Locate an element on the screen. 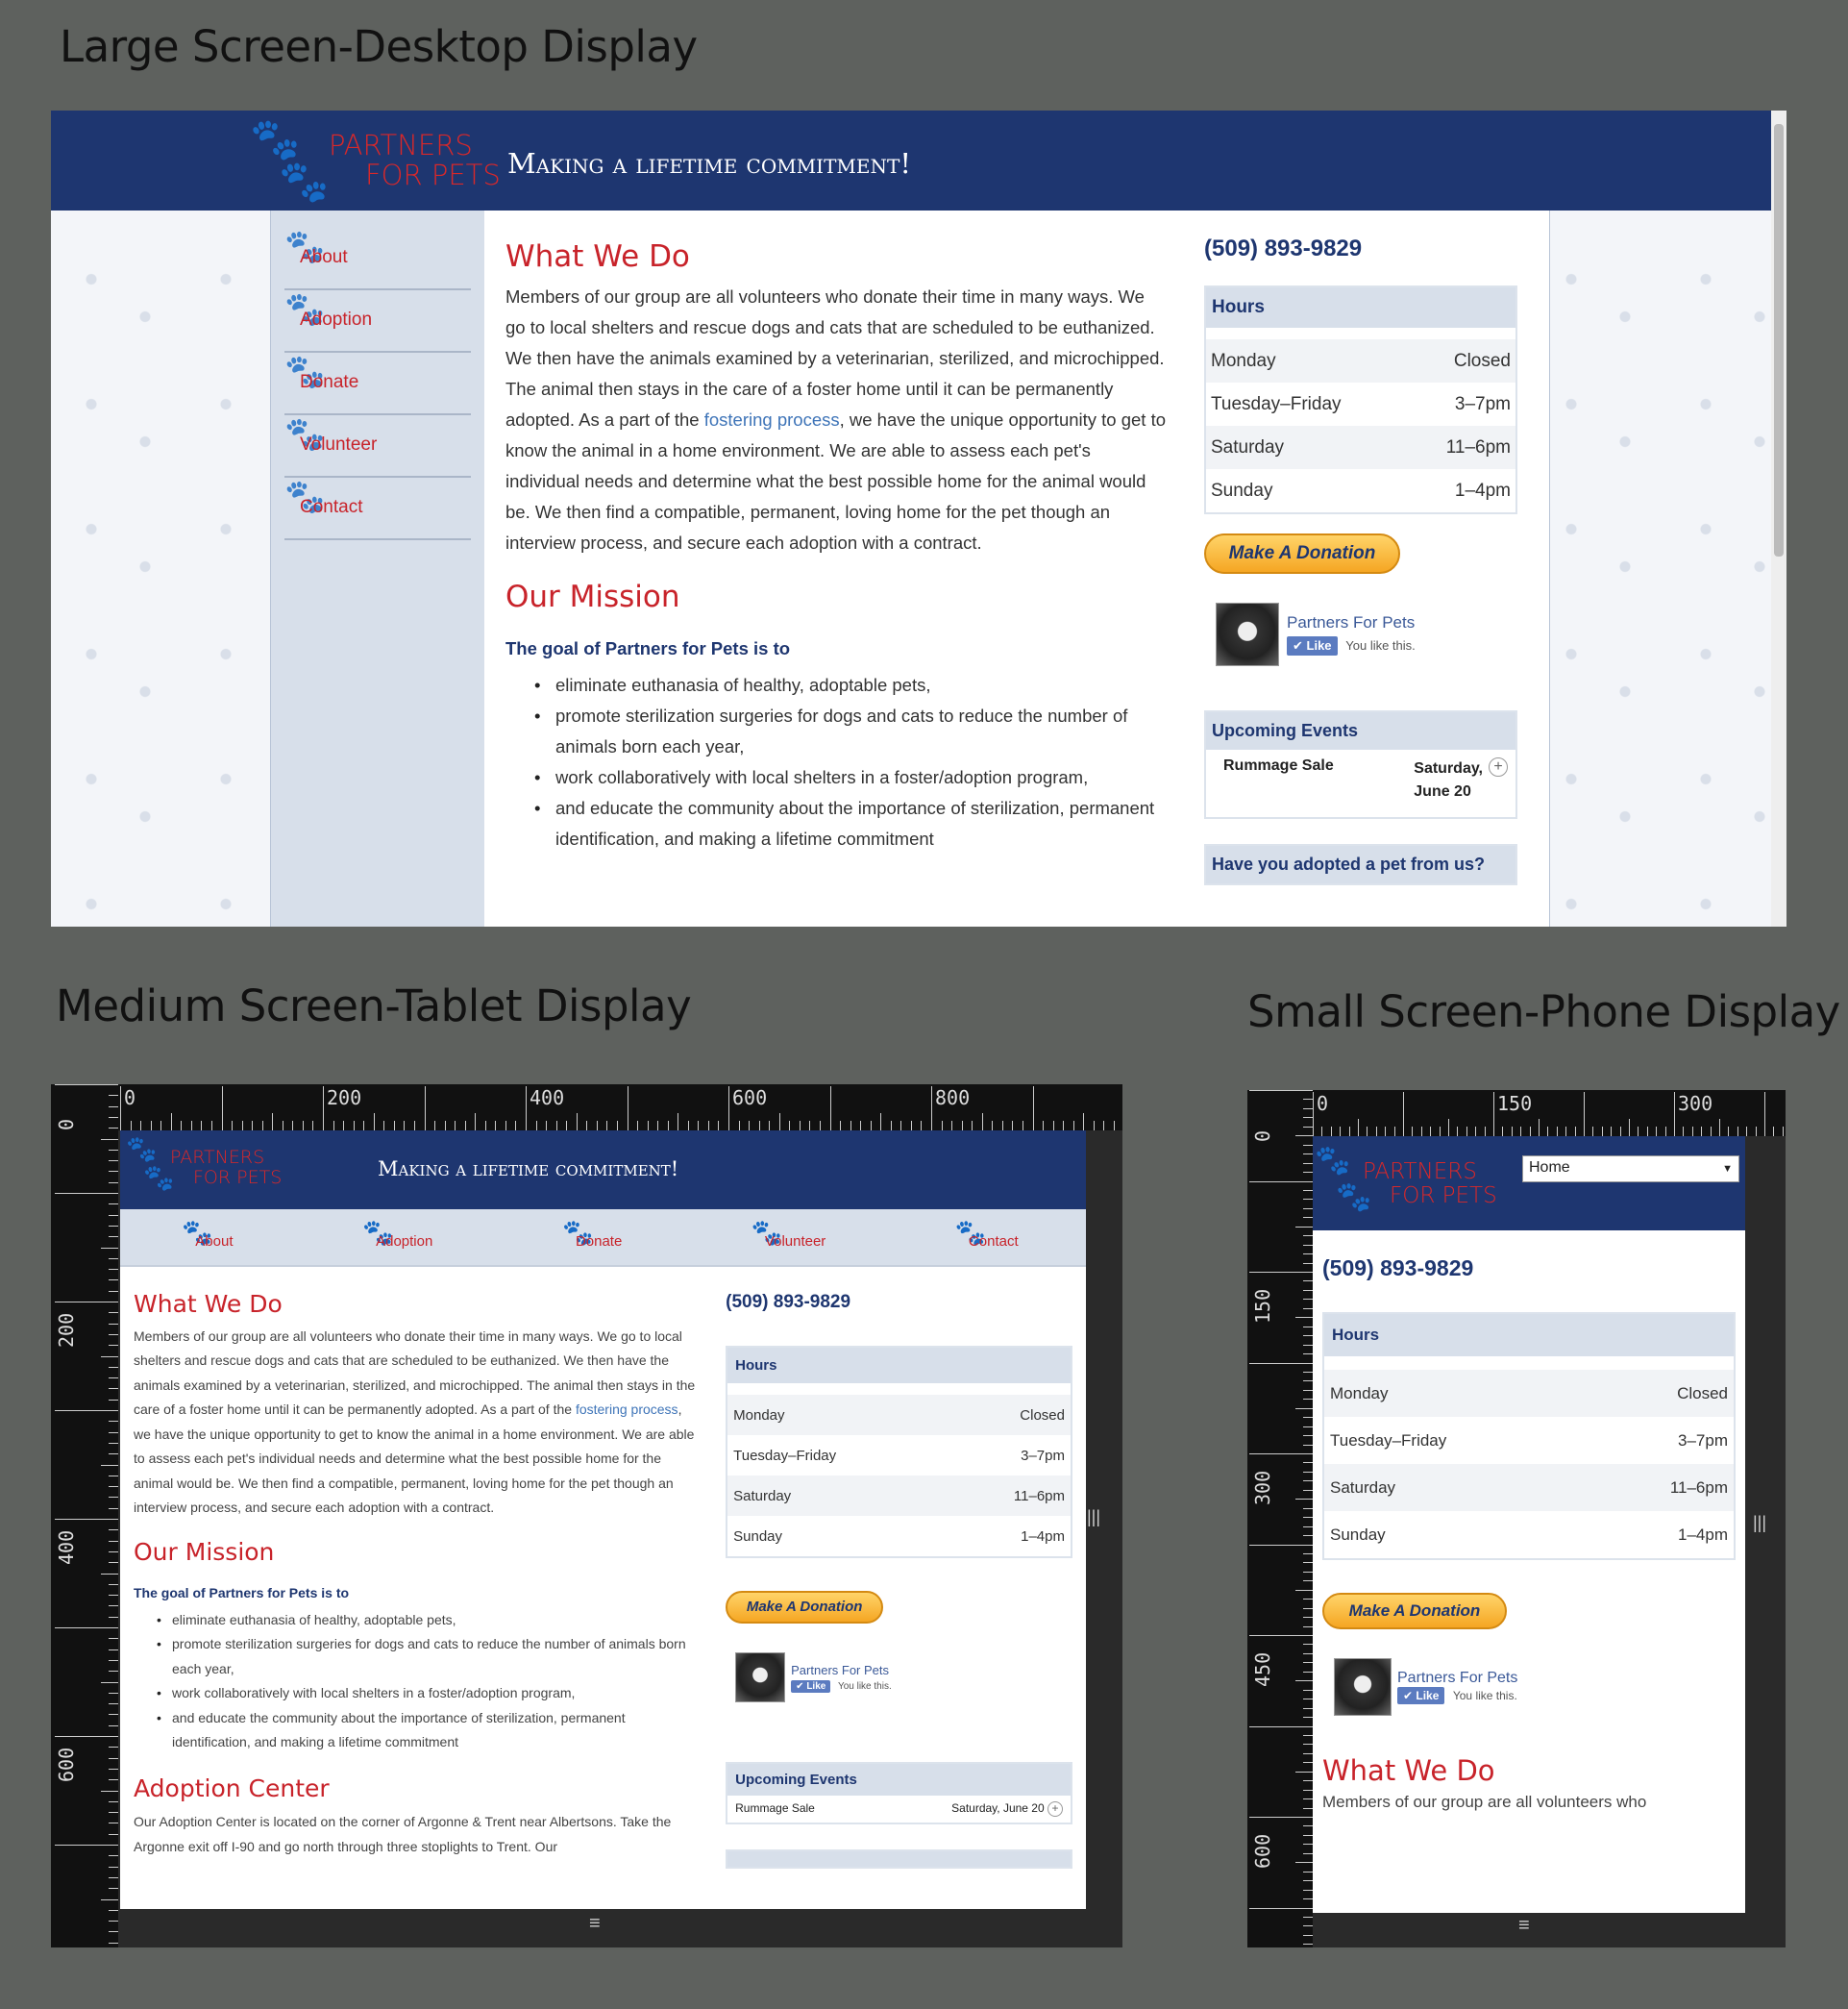 Image resolution: width=1848 pixels, height=2009 pixels. hours-day: Sunday is located at coordinates (758, 1536).